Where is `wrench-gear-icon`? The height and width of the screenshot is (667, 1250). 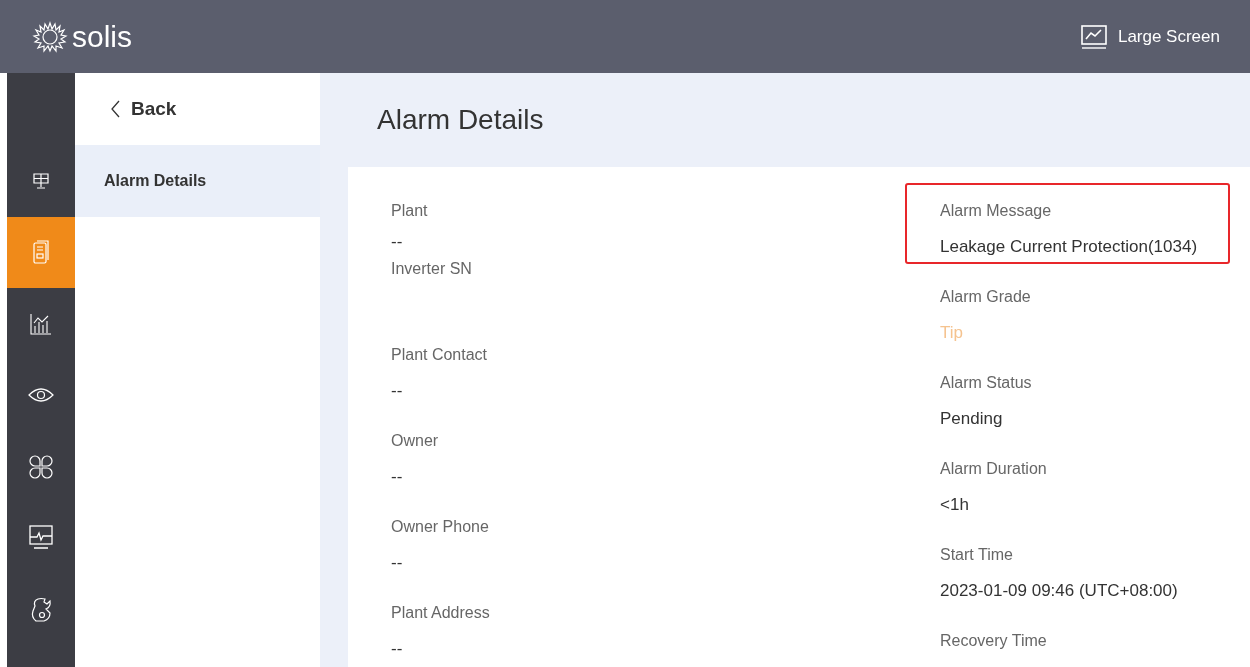 wrench-gear-icon is located at coordinates (41, 609).